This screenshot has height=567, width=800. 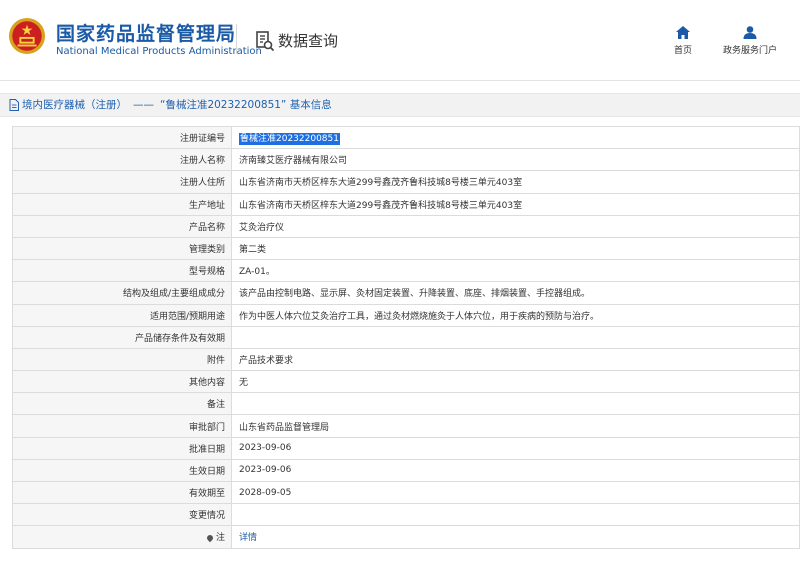 I want to click on field-value-cell: 鲁械注准20232200851, so click(x=515, y=137).